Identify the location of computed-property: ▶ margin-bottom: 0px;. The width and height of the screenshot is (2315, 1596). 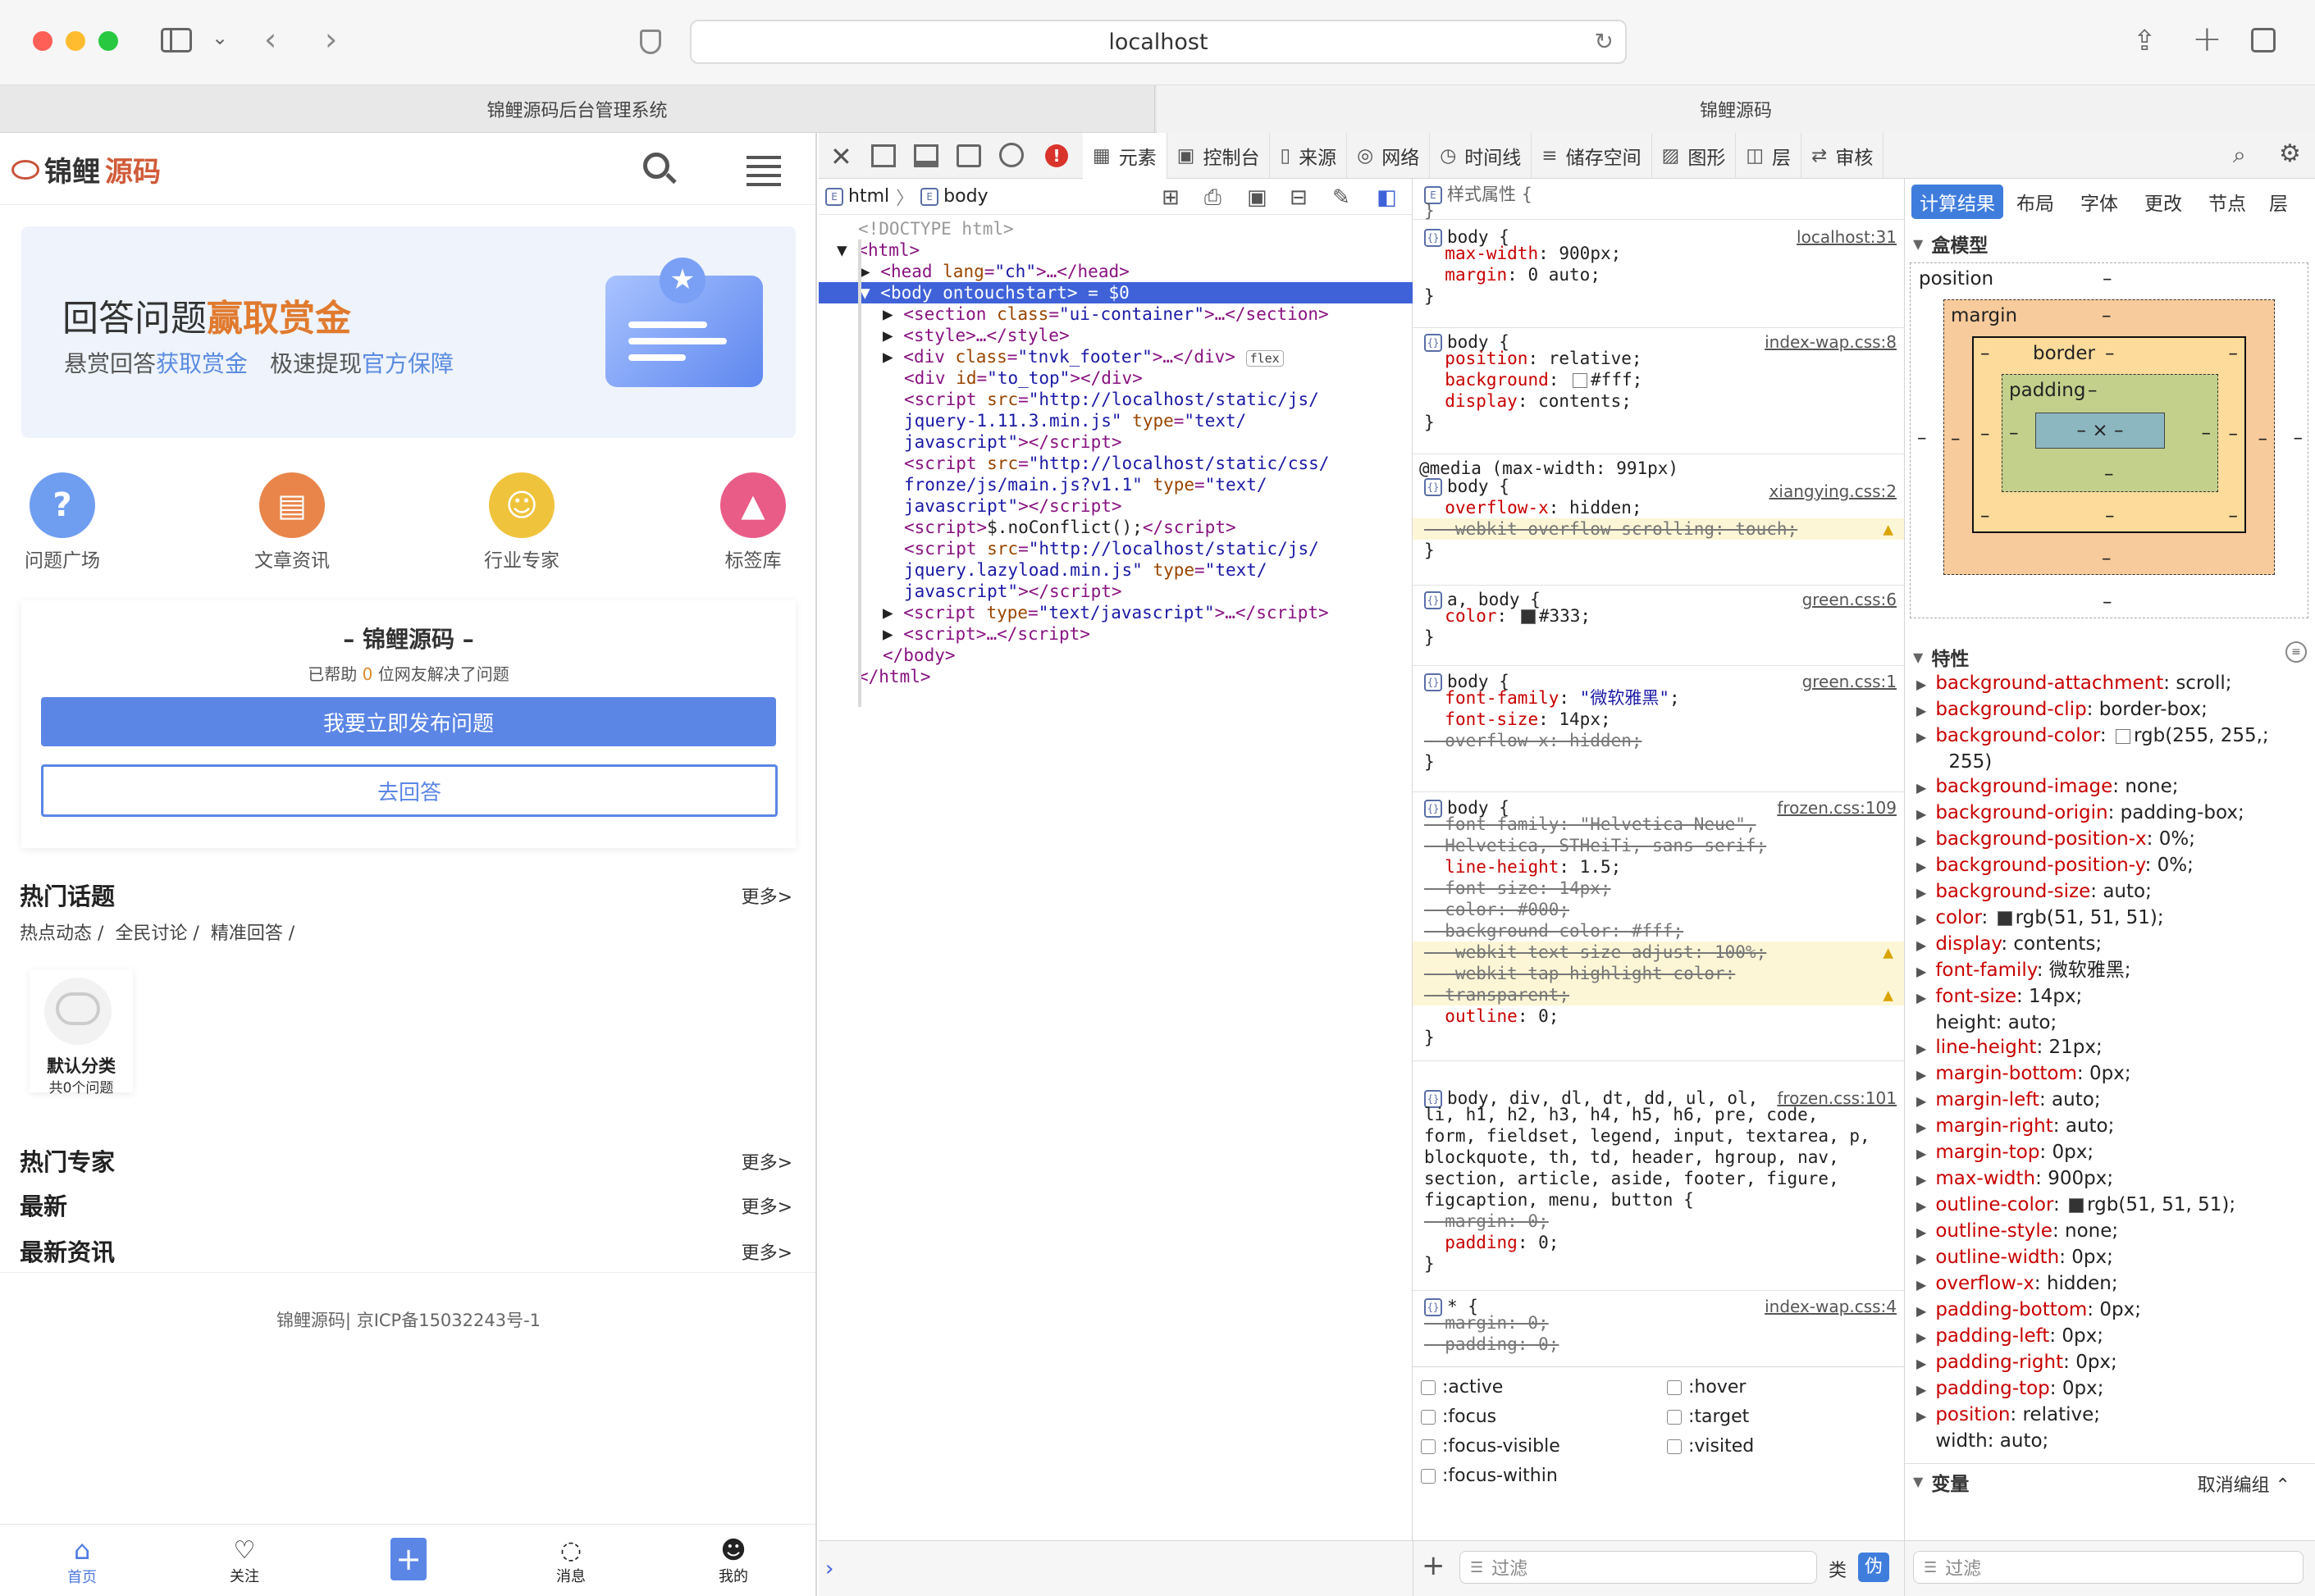
(2110, 1074).